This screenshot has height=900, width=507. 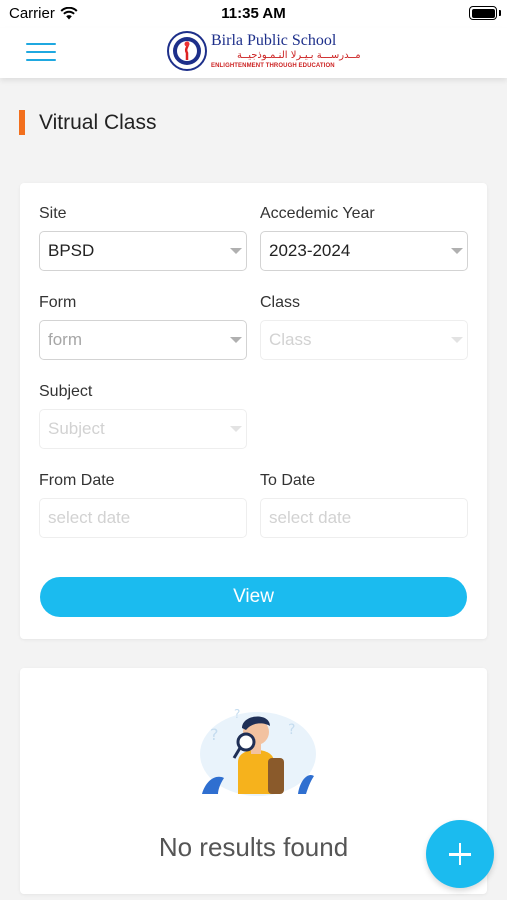 What do you see at coordinates (317, 213) in the screenshot?
I see `academic-year-label: Accedemic Year` at bounding box center [317, 213].